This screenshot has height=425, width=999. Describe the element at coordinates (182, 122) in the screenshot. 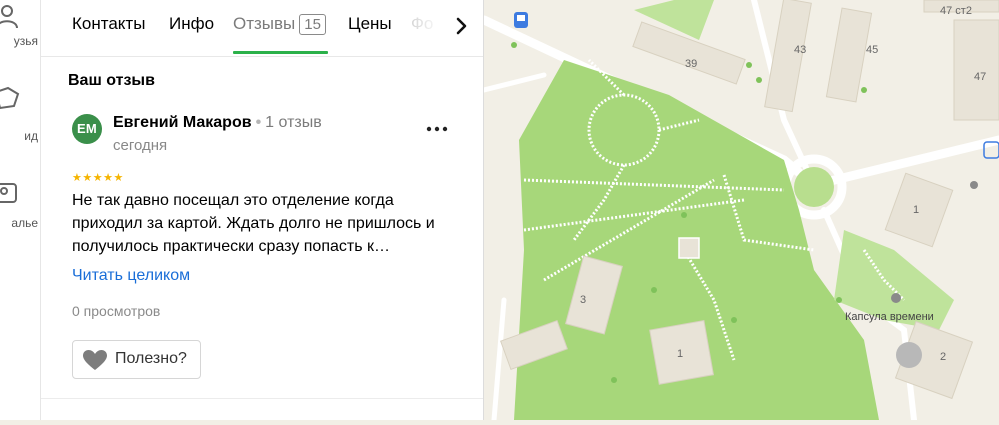

I see `author-name: Евгений Макаров` at that location.